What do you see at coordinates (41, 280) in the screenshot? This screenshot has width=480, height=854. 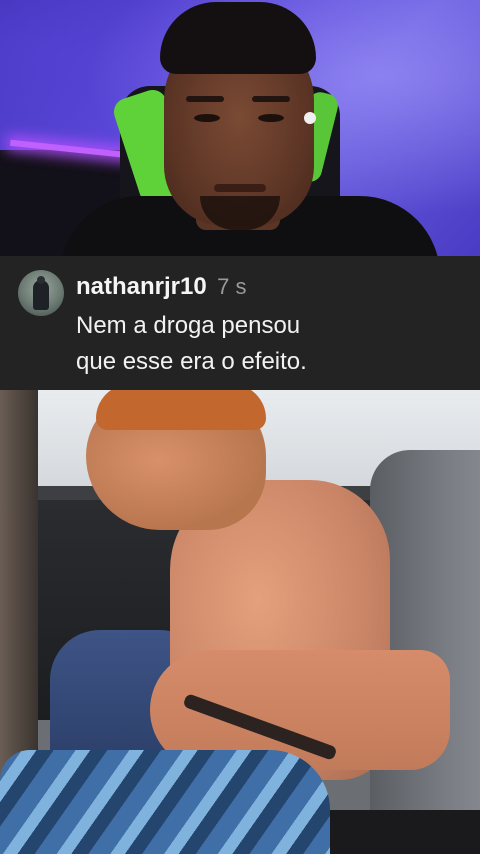 I see `avatar-figure-head` at bounding box center [41, 280].